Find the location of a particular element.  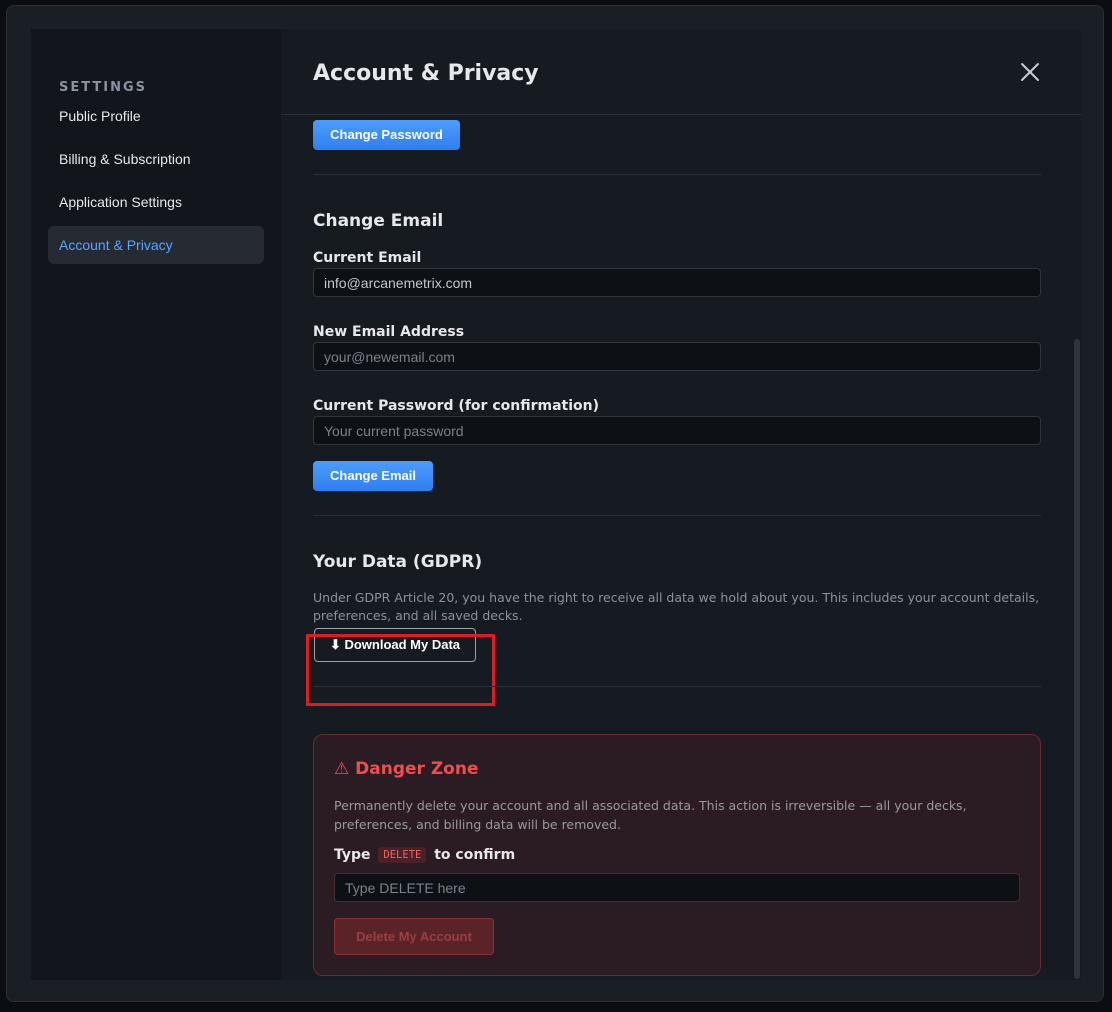

change-password-button: Change Password is located at coordinates (386, 135).